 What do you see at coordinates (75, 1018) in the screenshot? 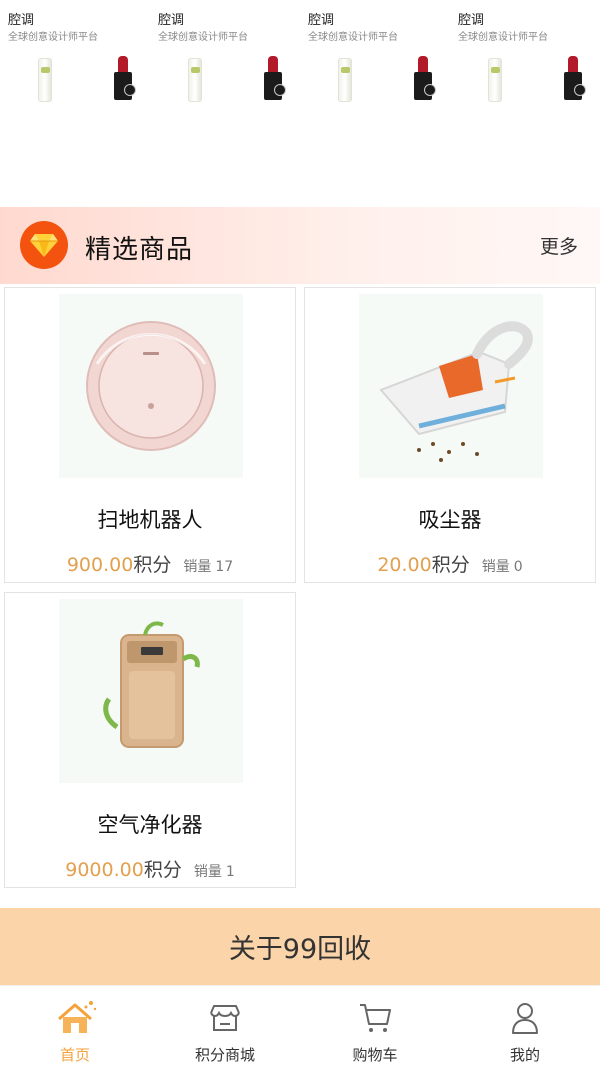
I see `home-icon` at bounding box center [75, 1018].